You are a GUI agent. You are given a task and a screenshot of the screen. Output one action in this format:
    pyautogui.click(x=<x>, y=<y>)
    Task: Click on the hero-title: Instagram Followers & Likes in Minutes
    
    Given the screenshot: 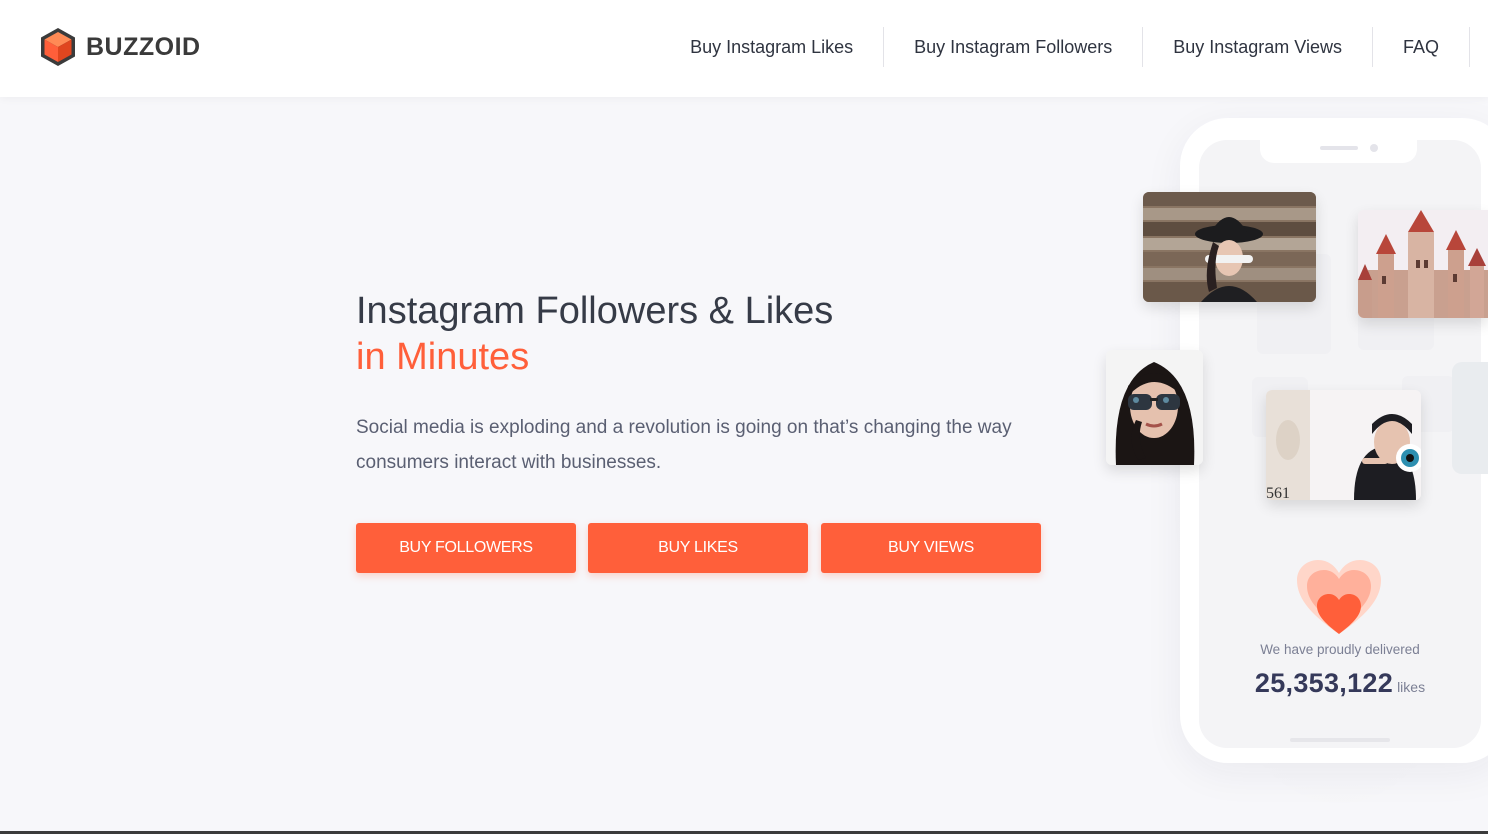 What is the action you would take?
    pyautogui.click(x=594, y=334)
    